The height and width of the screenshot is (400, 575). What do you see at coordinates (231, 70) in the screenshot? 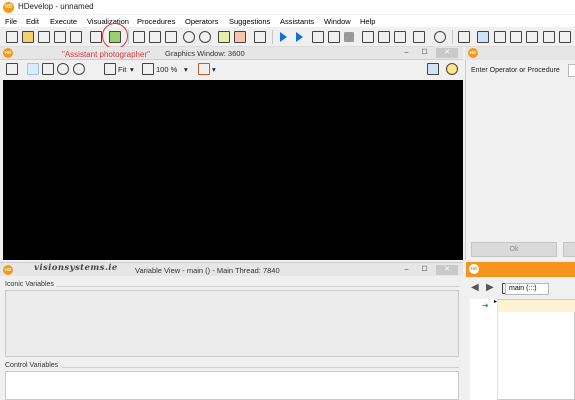
I see `graphics-toolbar: Fit ▾ 100 % ▾ ▾` at bounding box center [231, 70].